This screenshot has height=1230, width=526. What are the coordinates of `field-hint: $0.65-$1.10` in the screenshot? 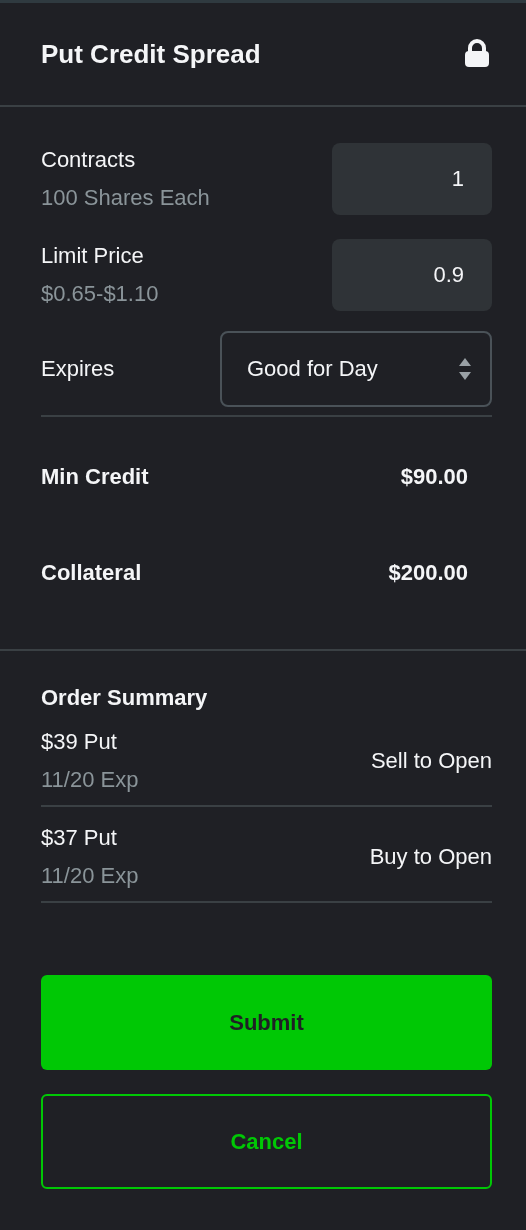 It's located at (100, 294).